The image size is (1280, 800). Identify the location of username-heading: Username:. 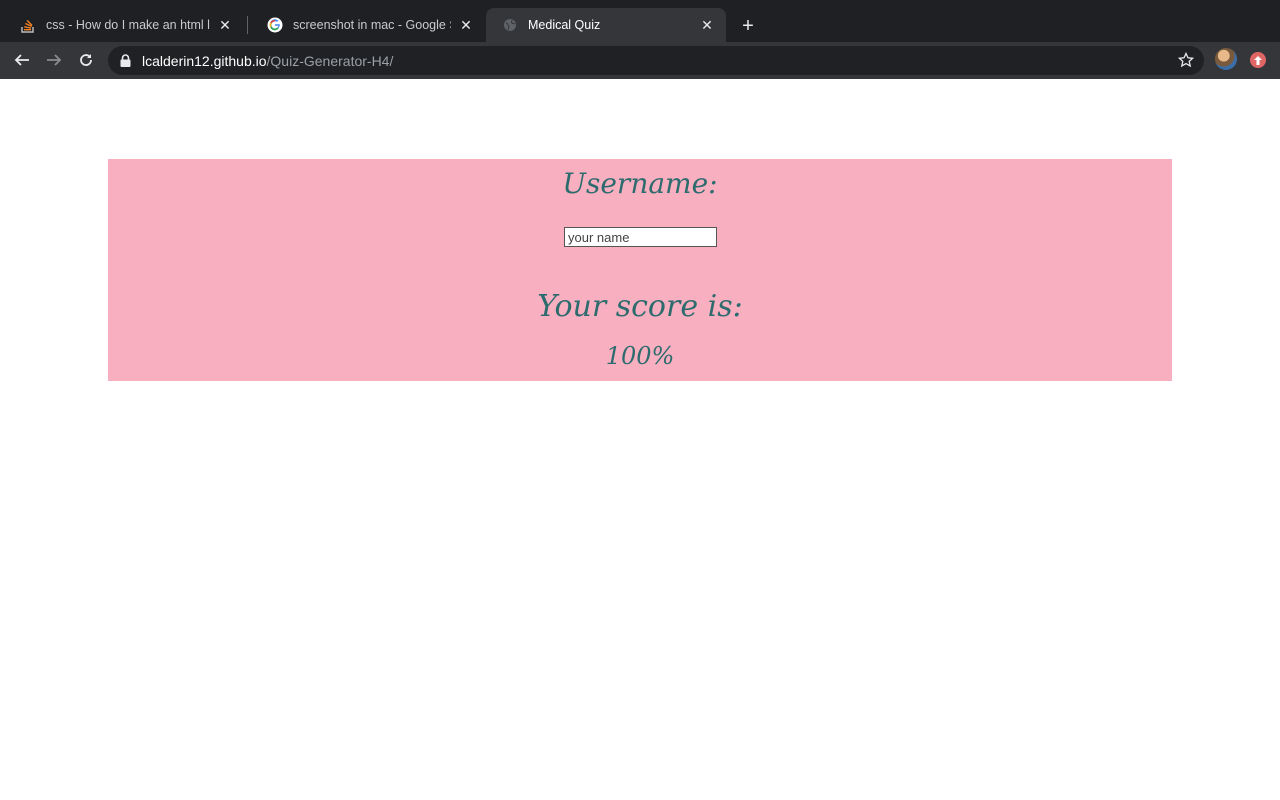
(640, 183).